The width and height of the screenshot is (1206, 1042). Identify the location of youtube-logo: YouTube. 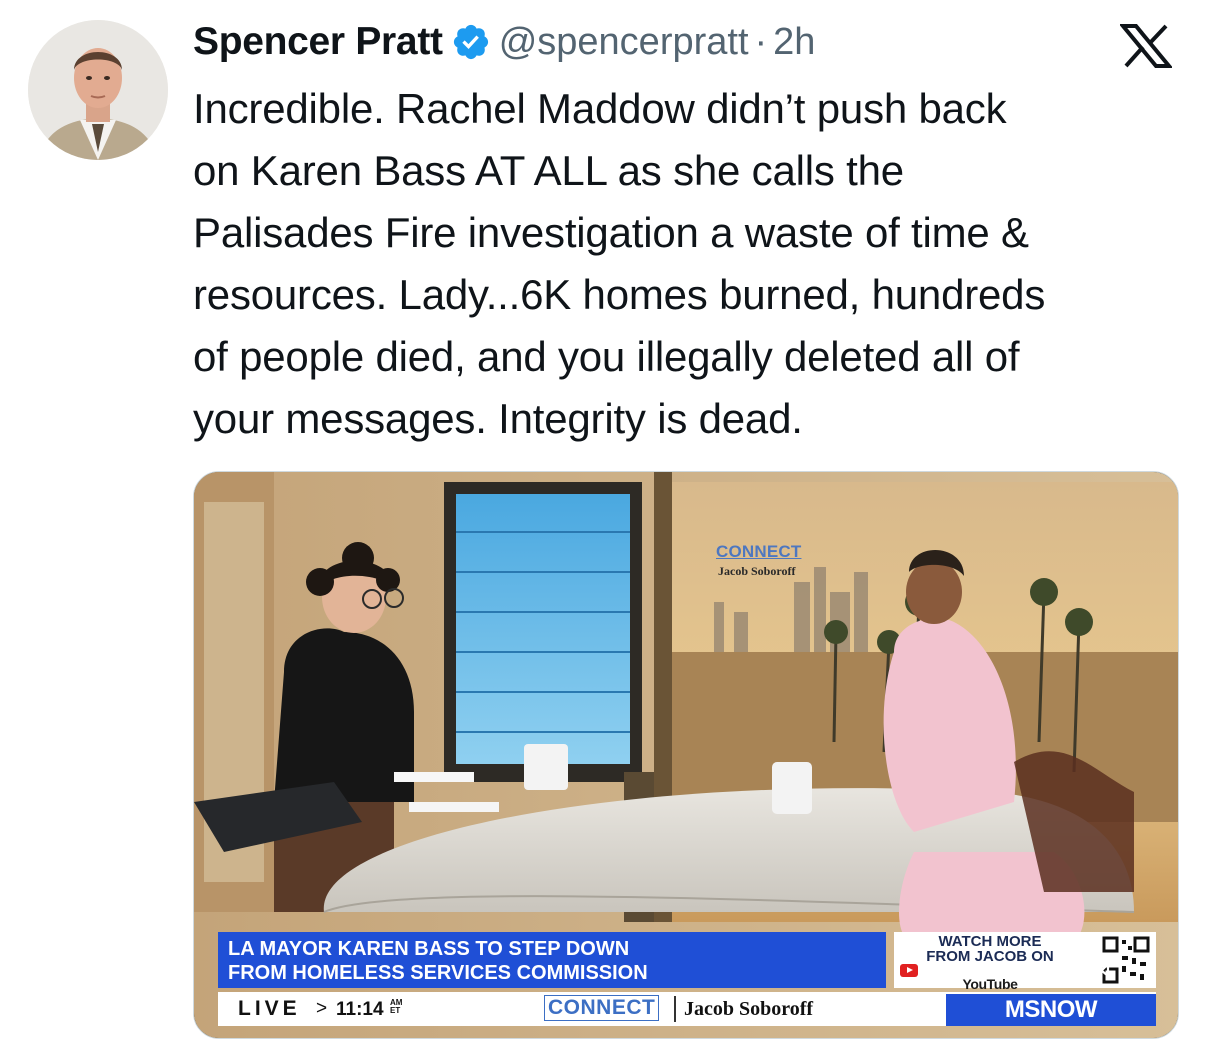
(990, 978).